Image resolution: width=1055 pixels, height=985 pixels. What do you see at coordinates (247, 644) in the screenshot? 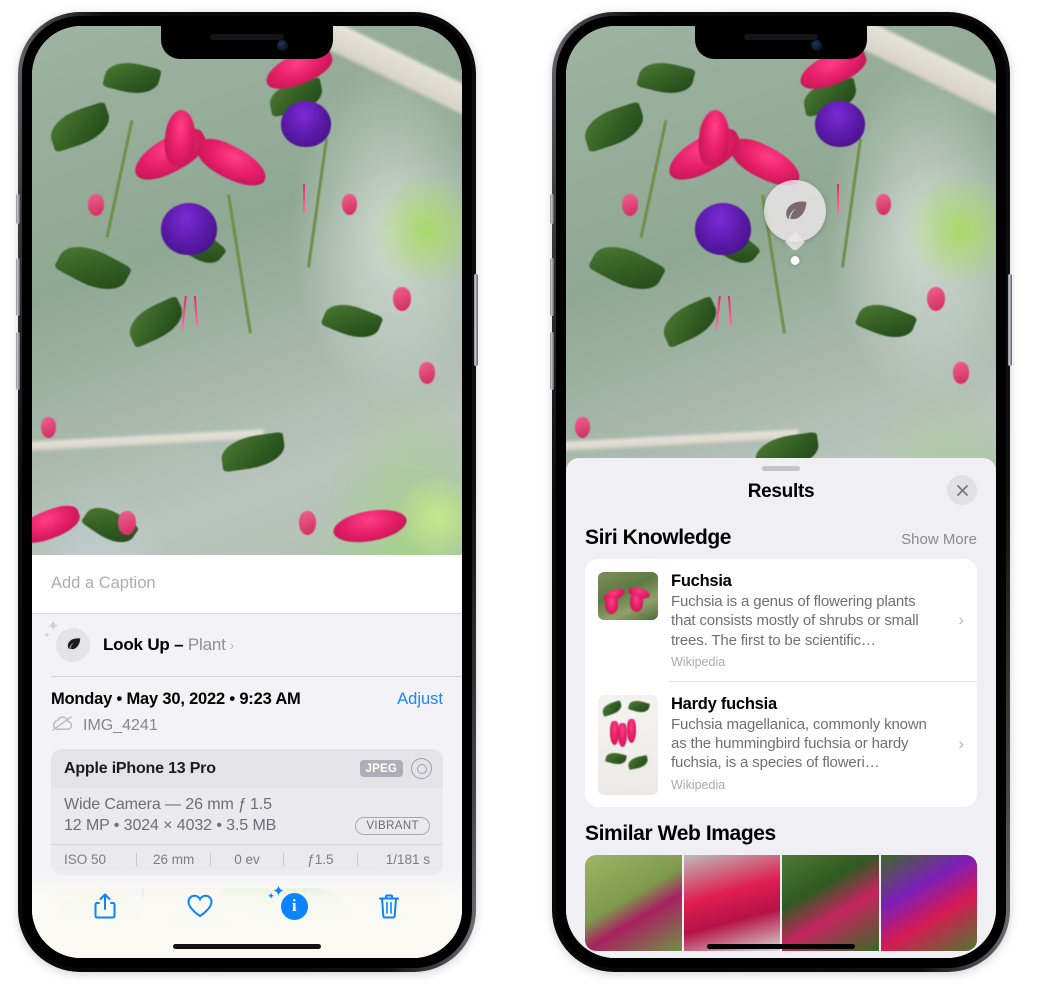
I see `look-up-row: ✦ ✦ Look Up – Plant ›` at bounding box center [247, 644].